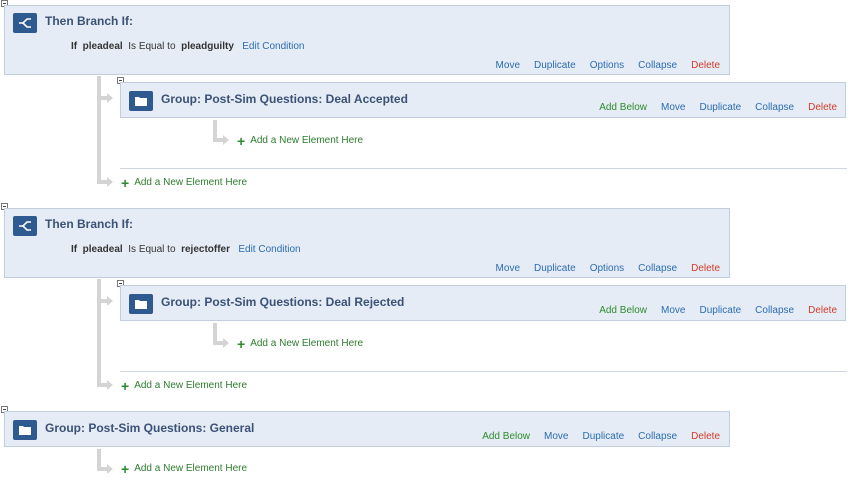  I want to click on group-title: Group: Post-Sim Questions: Deal Rejected, so click(283, 302).